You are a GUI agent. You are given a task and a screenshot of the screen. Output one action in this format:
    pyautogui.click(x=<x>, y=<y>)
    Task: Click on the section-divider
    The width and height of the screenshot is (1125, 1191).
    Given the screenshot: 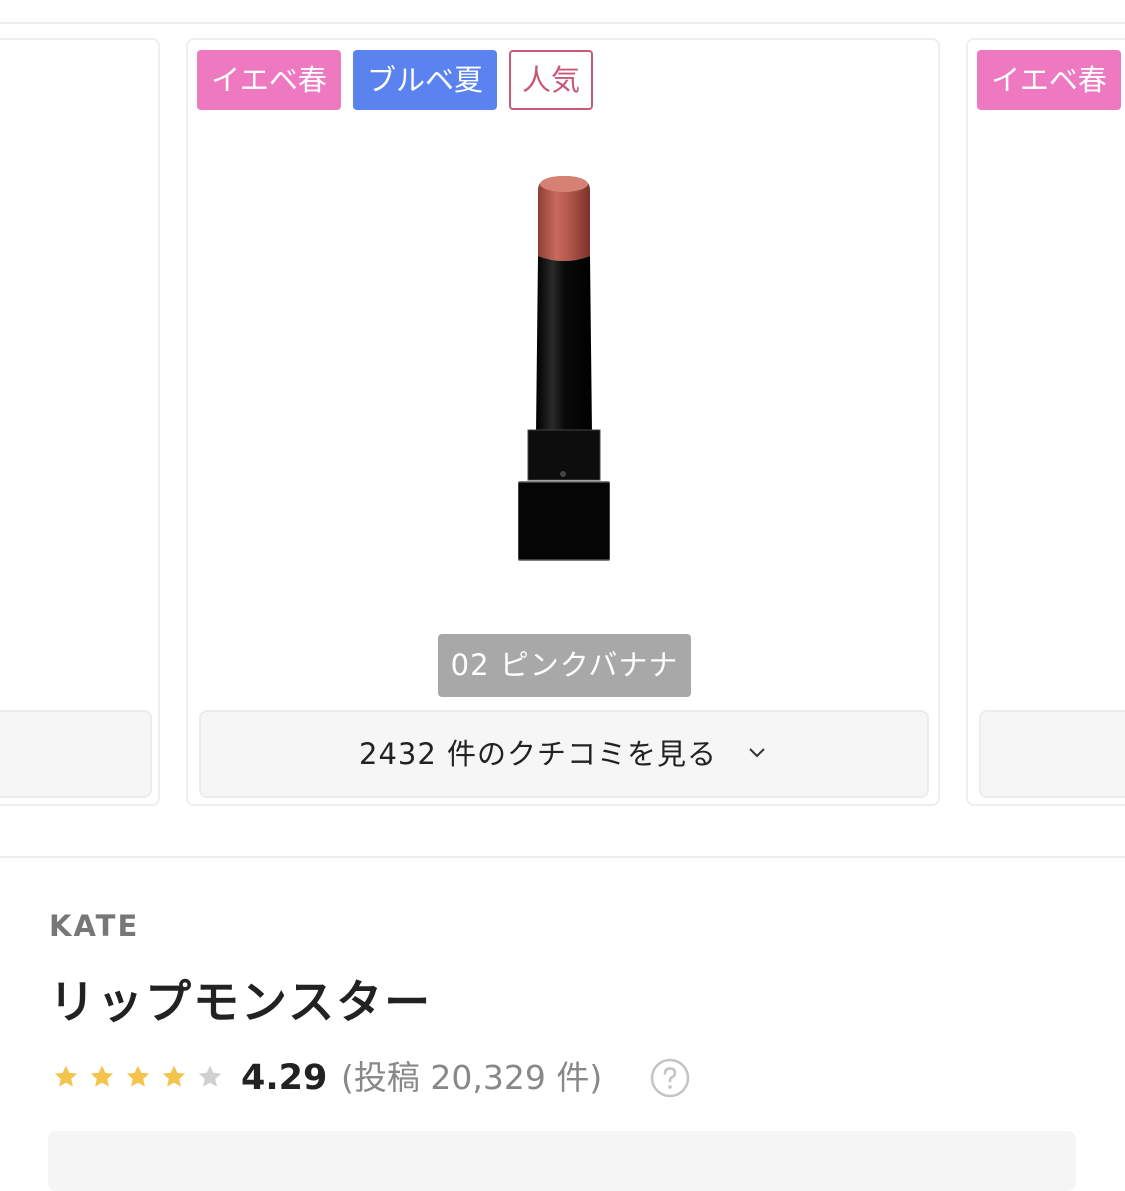 What is the action you would take?
    pyautogui.click(x=562, y=857)
    